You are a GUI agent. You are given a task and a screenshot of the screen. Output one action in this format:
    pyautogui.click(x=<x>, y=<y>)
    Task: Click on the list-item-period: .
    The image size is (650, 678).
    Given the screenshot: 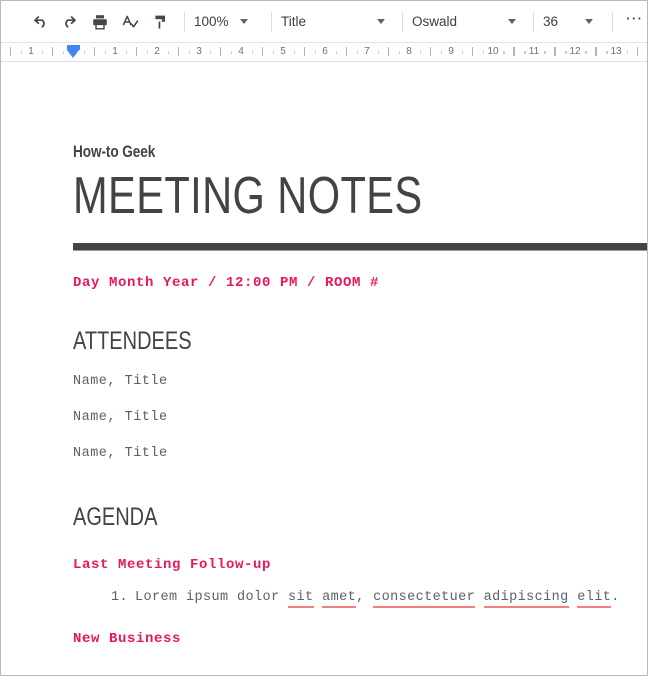 What is the action you would take?
    pyautogui.click(x=615, y=597)
    